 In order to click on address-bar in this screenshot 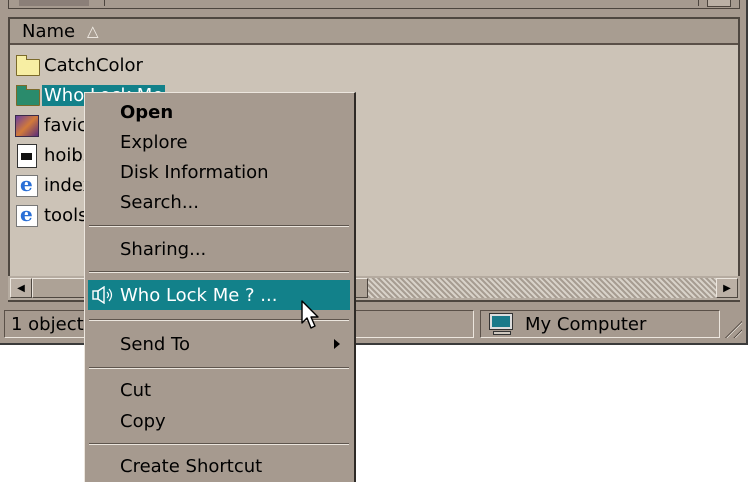, I will do `click(374, 4)`.